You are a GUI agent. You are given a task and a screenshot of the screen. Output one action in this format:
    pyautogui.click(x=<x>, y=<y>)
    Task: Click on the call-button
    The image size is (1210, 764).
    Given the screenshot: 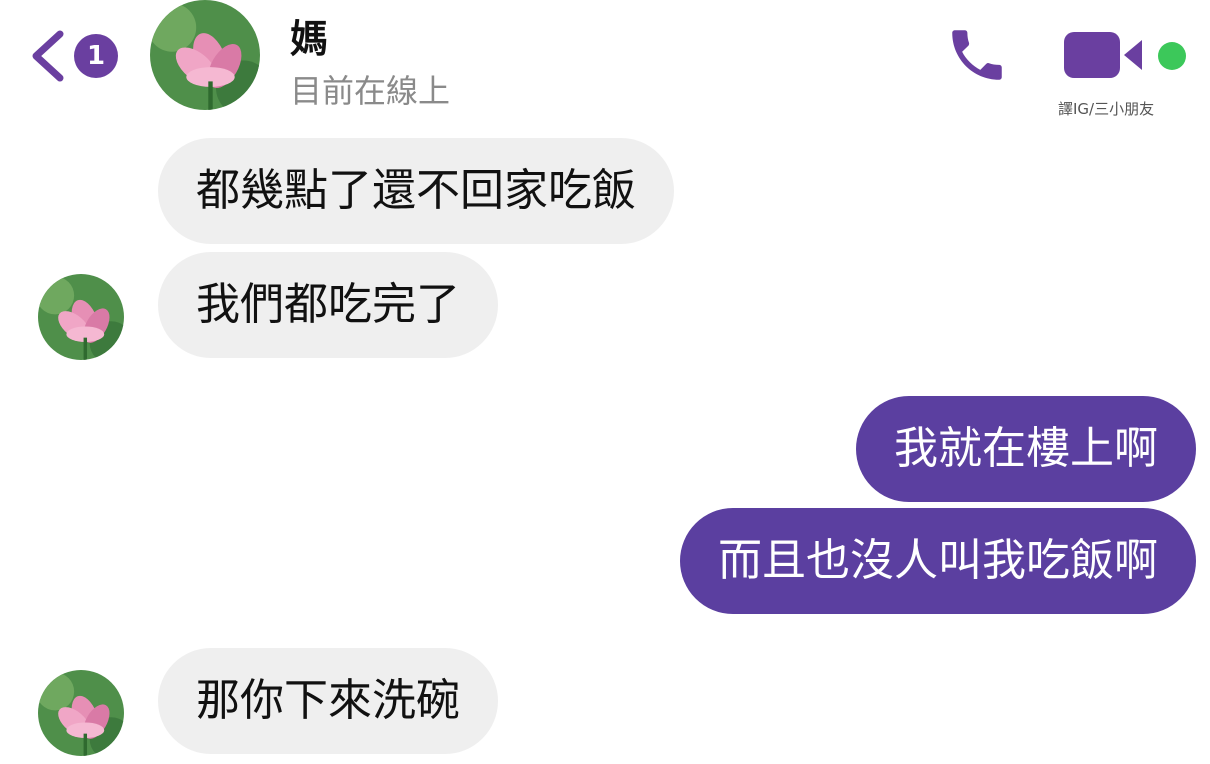 What is the action you would take?
    pyautogui.click(x=977, y=55)
    